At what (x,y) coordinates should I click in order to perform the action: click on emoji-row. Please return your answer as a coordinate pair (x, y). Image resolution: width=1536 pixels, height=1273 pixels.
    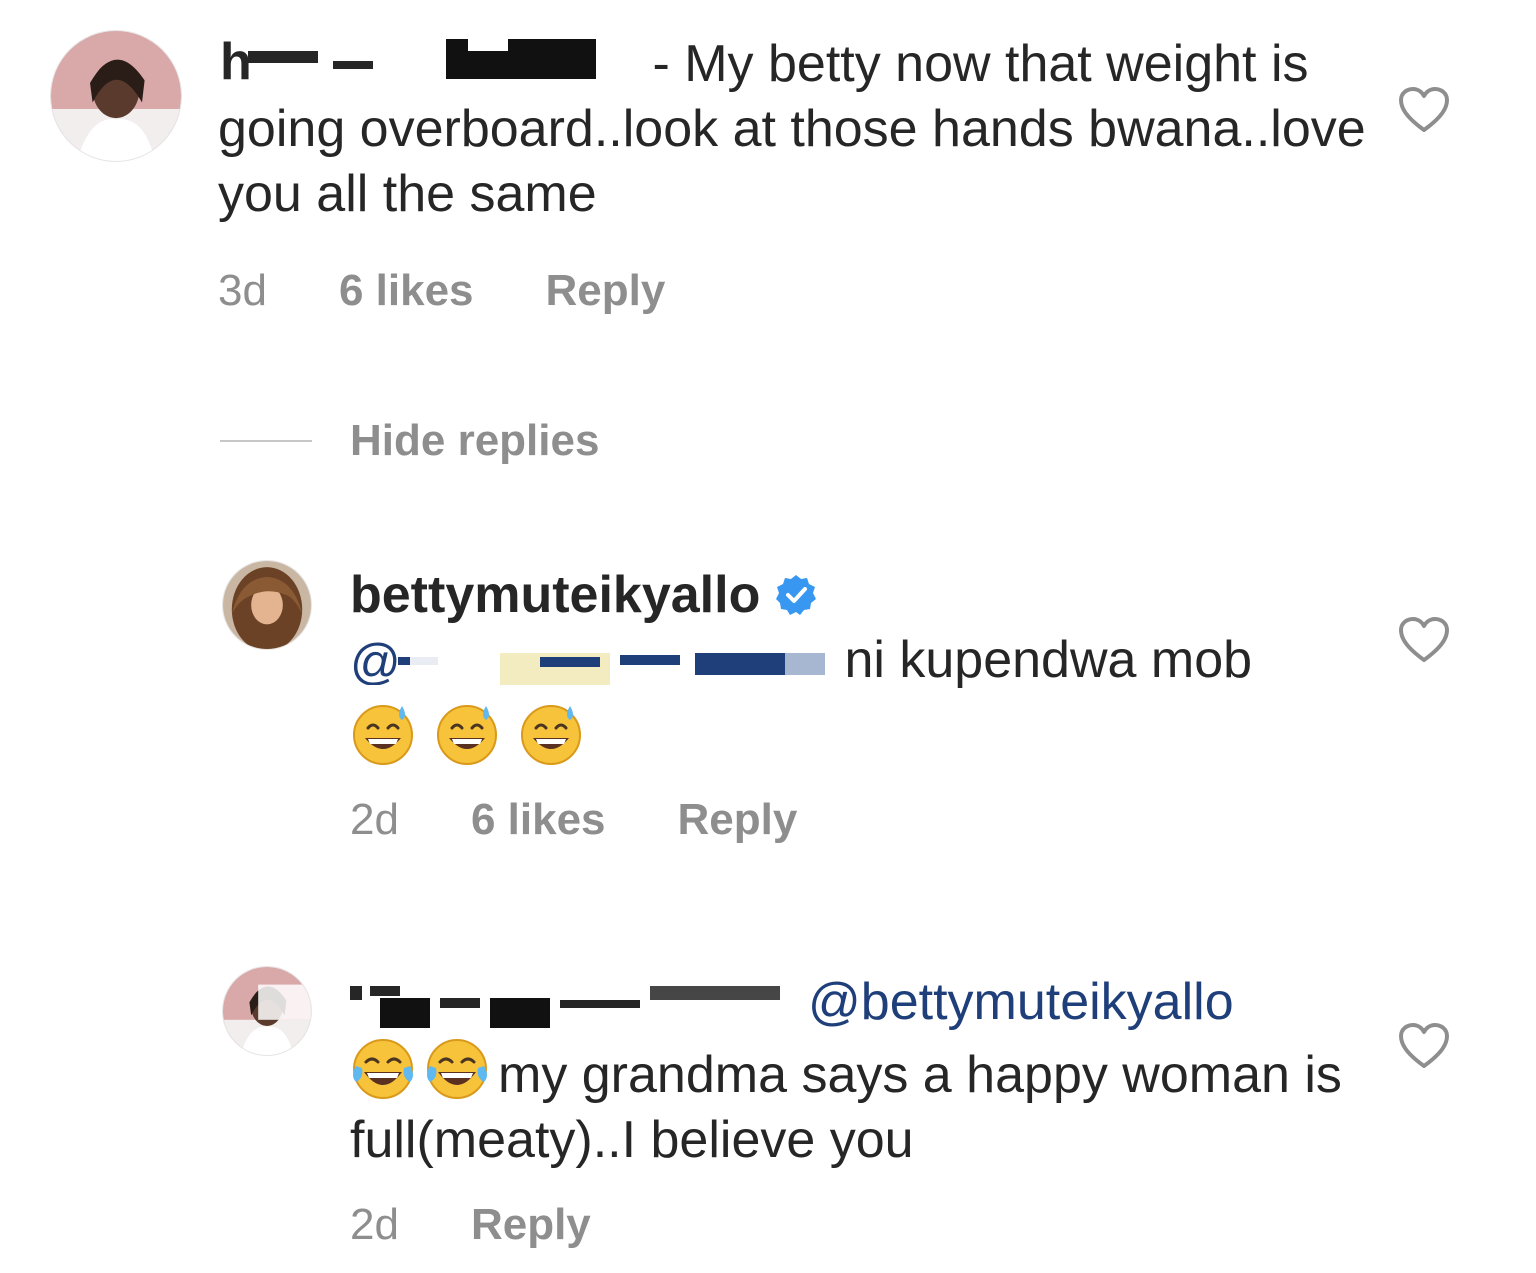
    Looking at the image, I should click on (467, 733).